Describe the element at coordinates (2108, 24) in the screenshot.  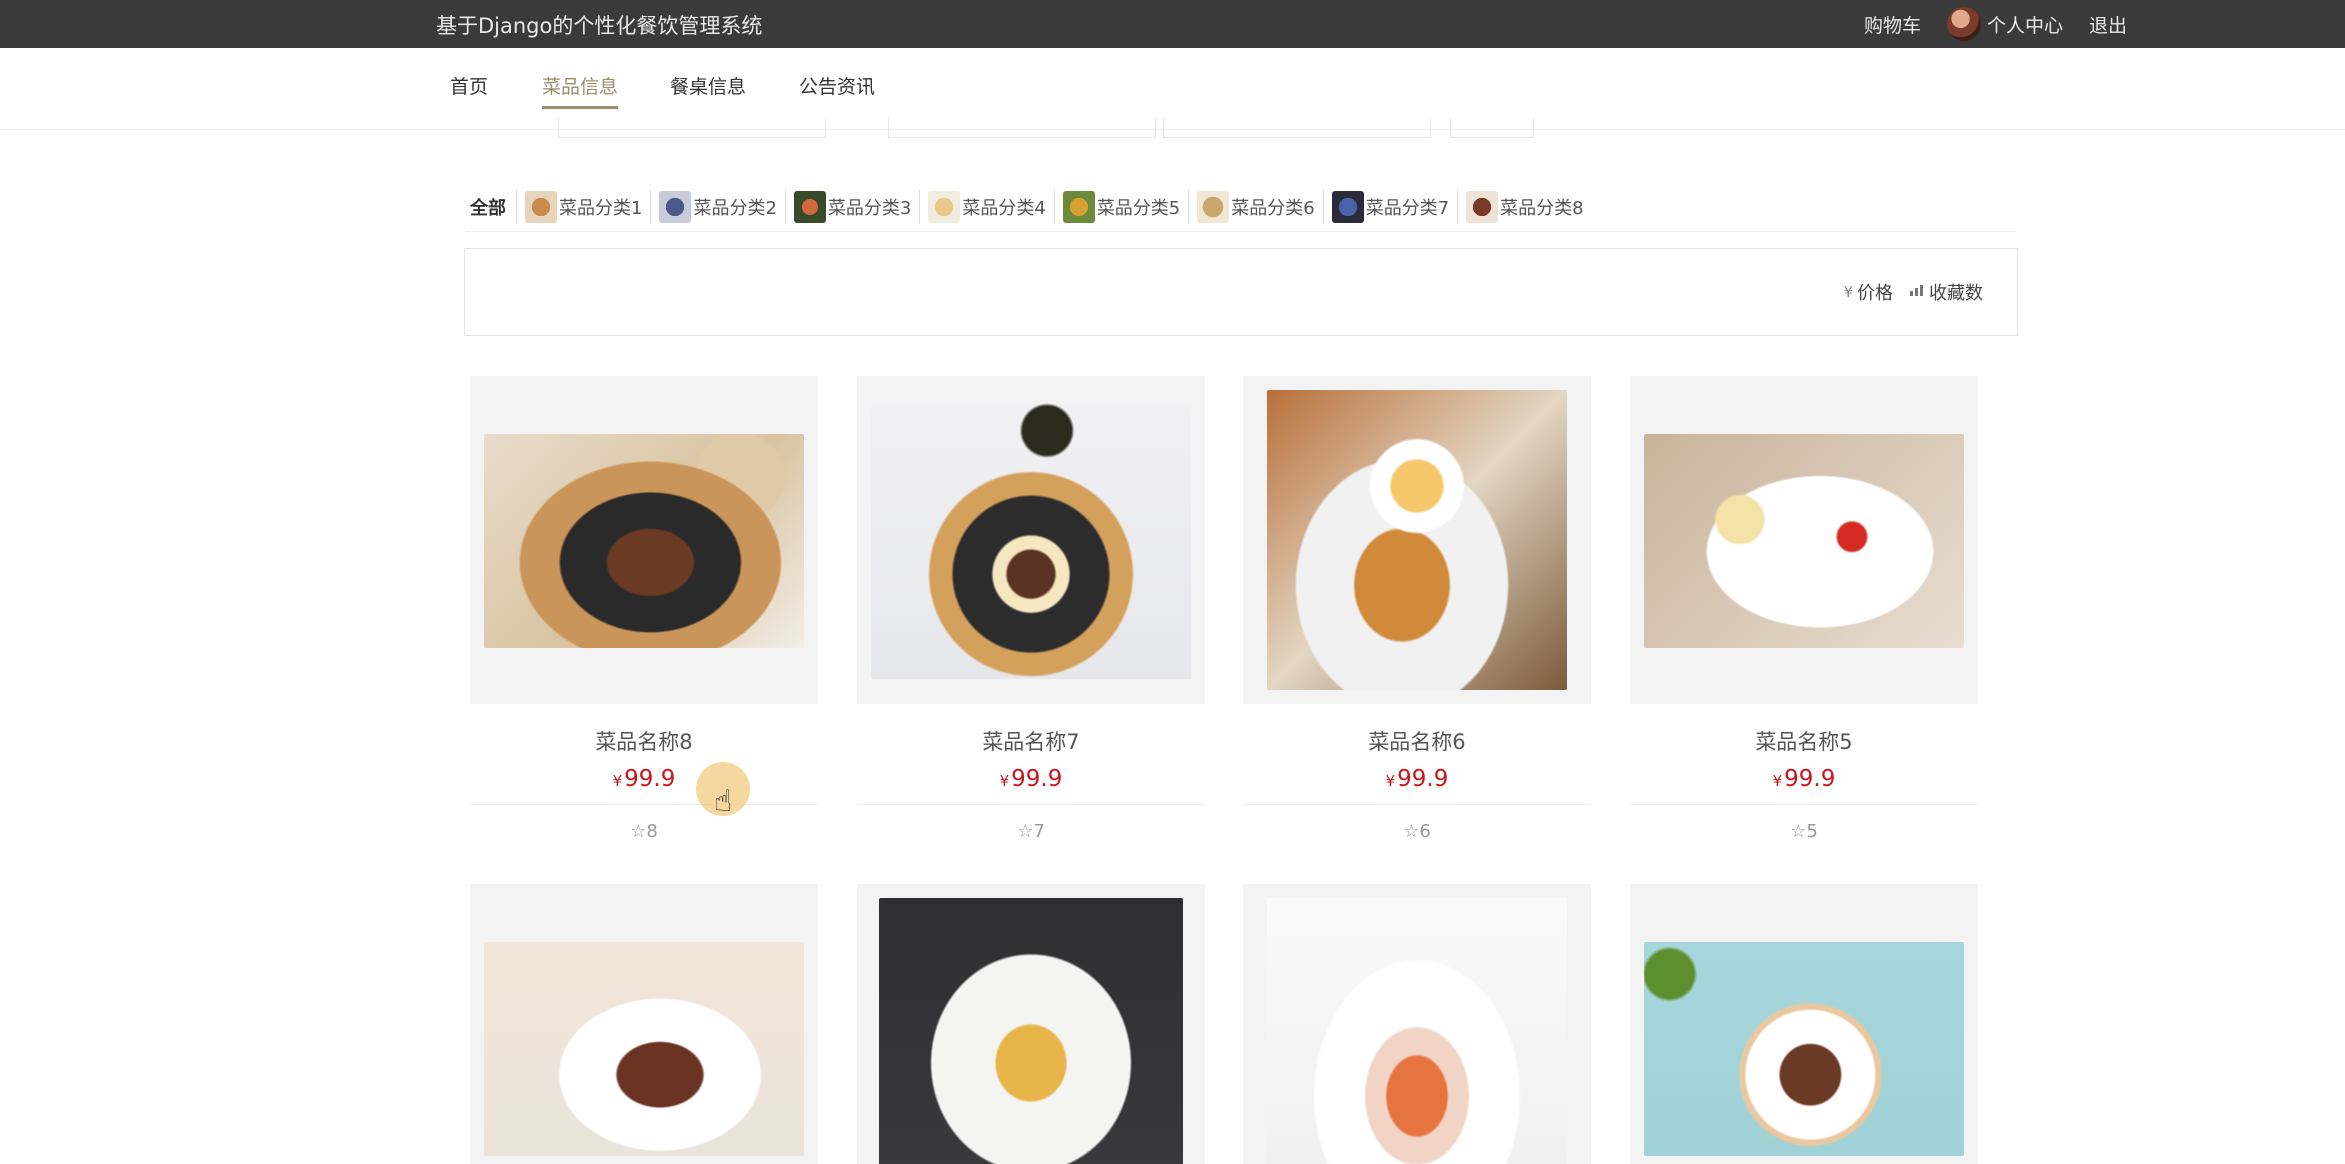
I see `logout-link: 退出` at that location.